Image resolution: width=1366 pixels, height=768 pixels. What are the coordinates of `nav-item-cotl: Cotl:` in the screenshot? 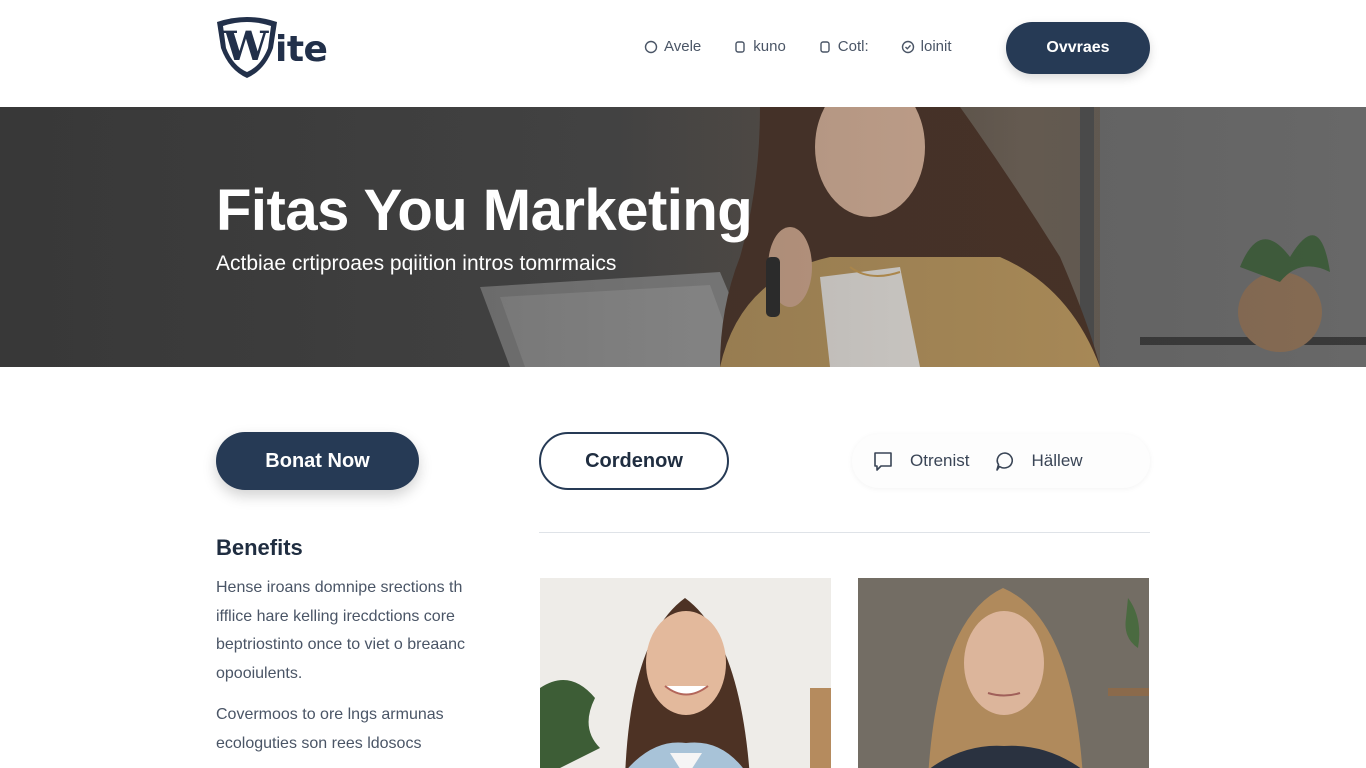 It's located at (843, 46).